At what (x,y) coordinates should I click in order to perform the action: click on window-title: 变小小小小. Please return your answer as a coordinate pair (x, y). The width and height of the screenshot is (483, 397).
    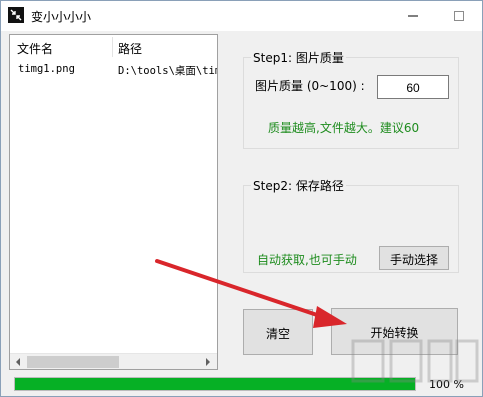
    Looking at the image, I should click on (61, 17).